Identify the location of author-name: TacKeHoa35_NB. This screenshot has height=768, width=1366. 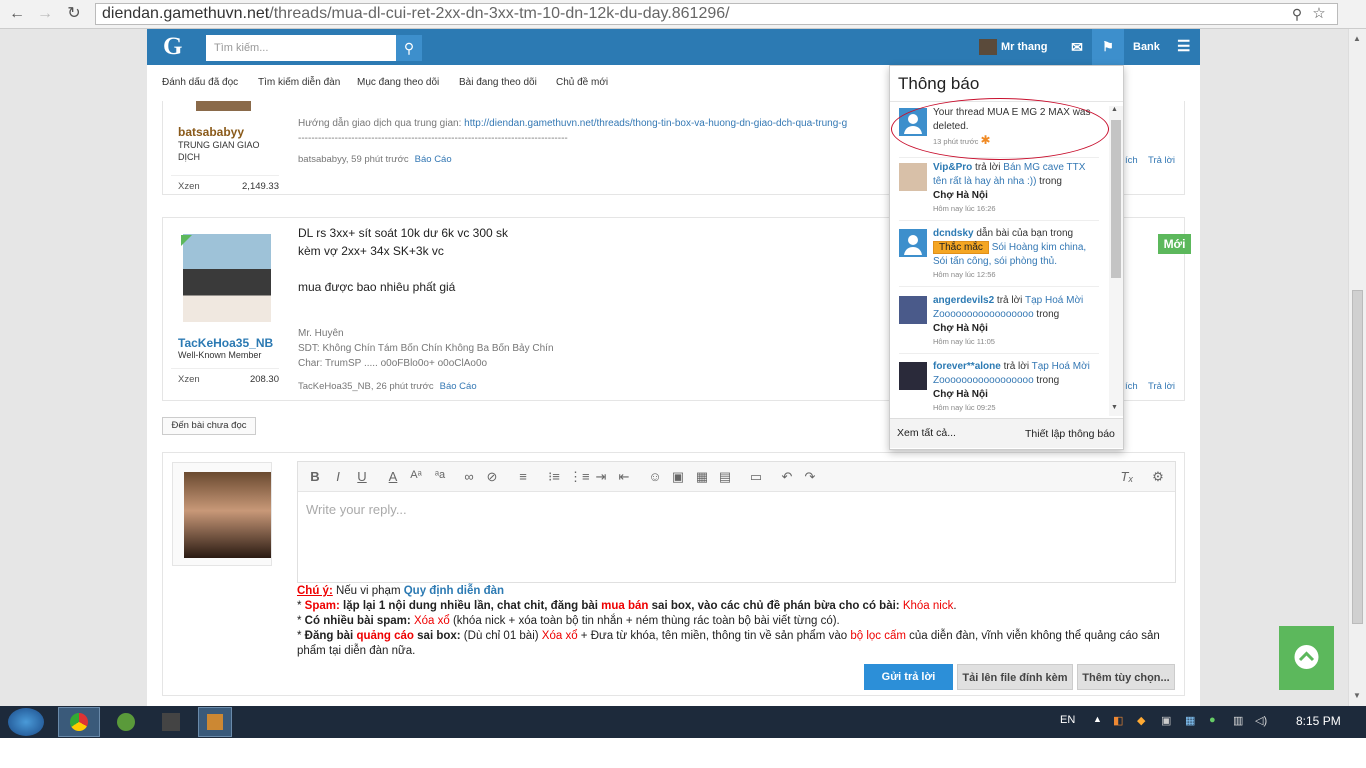
(225, 343).